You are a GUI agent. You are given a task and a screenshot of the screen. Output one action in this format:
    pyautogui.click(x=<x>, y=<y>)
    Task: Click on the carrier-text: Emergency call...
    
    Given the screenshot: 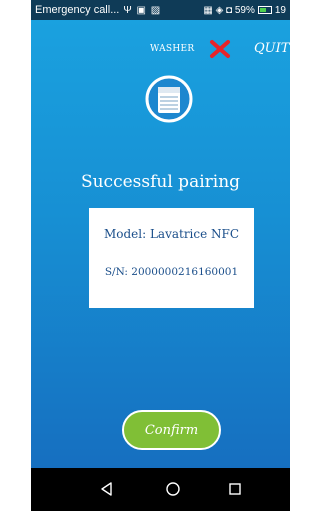 What is the action you would take?
    pyautogui.click(x=77, y=10)
    